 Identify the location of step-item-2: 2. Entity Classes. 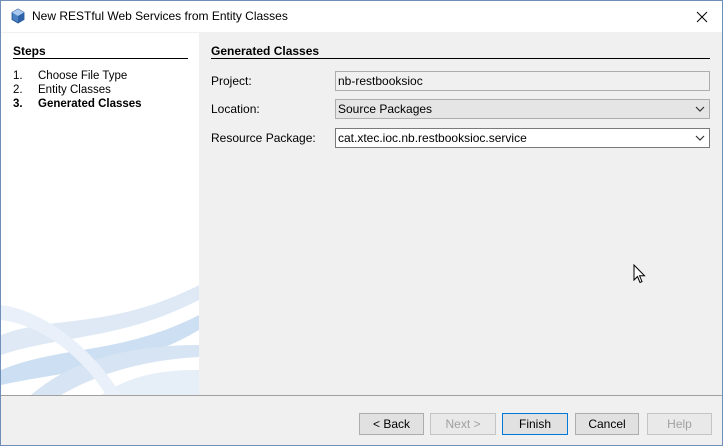
(62, 90).